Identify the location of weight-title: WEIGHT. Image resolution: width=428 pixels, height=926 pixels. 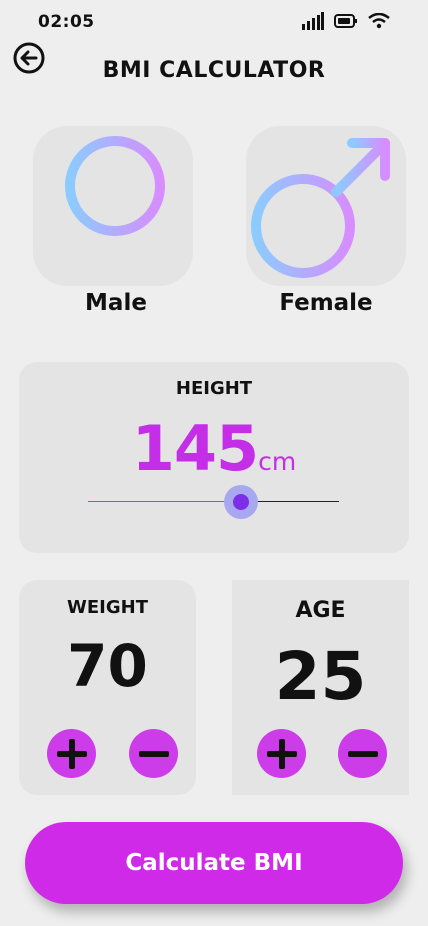
(107, 607).